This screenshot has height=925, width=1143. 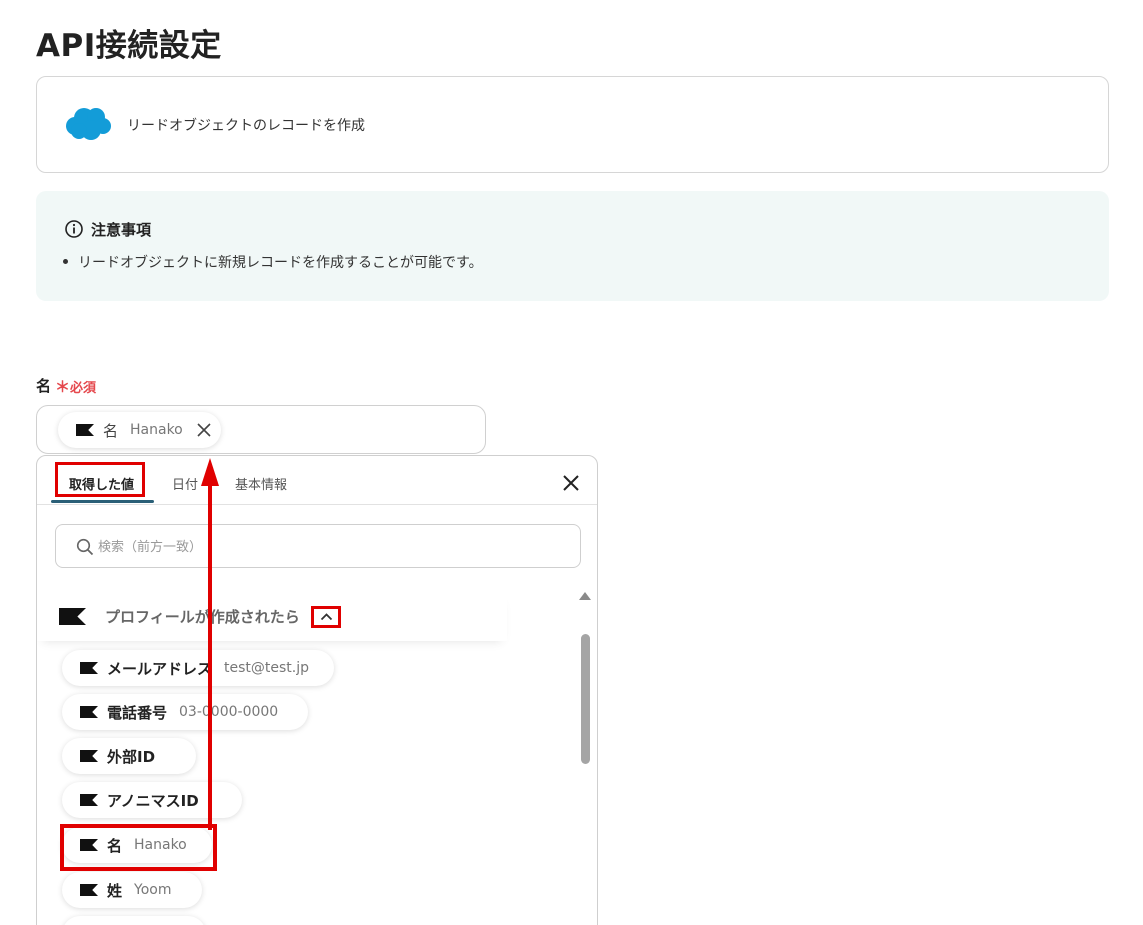 I want to click on chevron-up-icon, so click(x=326, y=617).